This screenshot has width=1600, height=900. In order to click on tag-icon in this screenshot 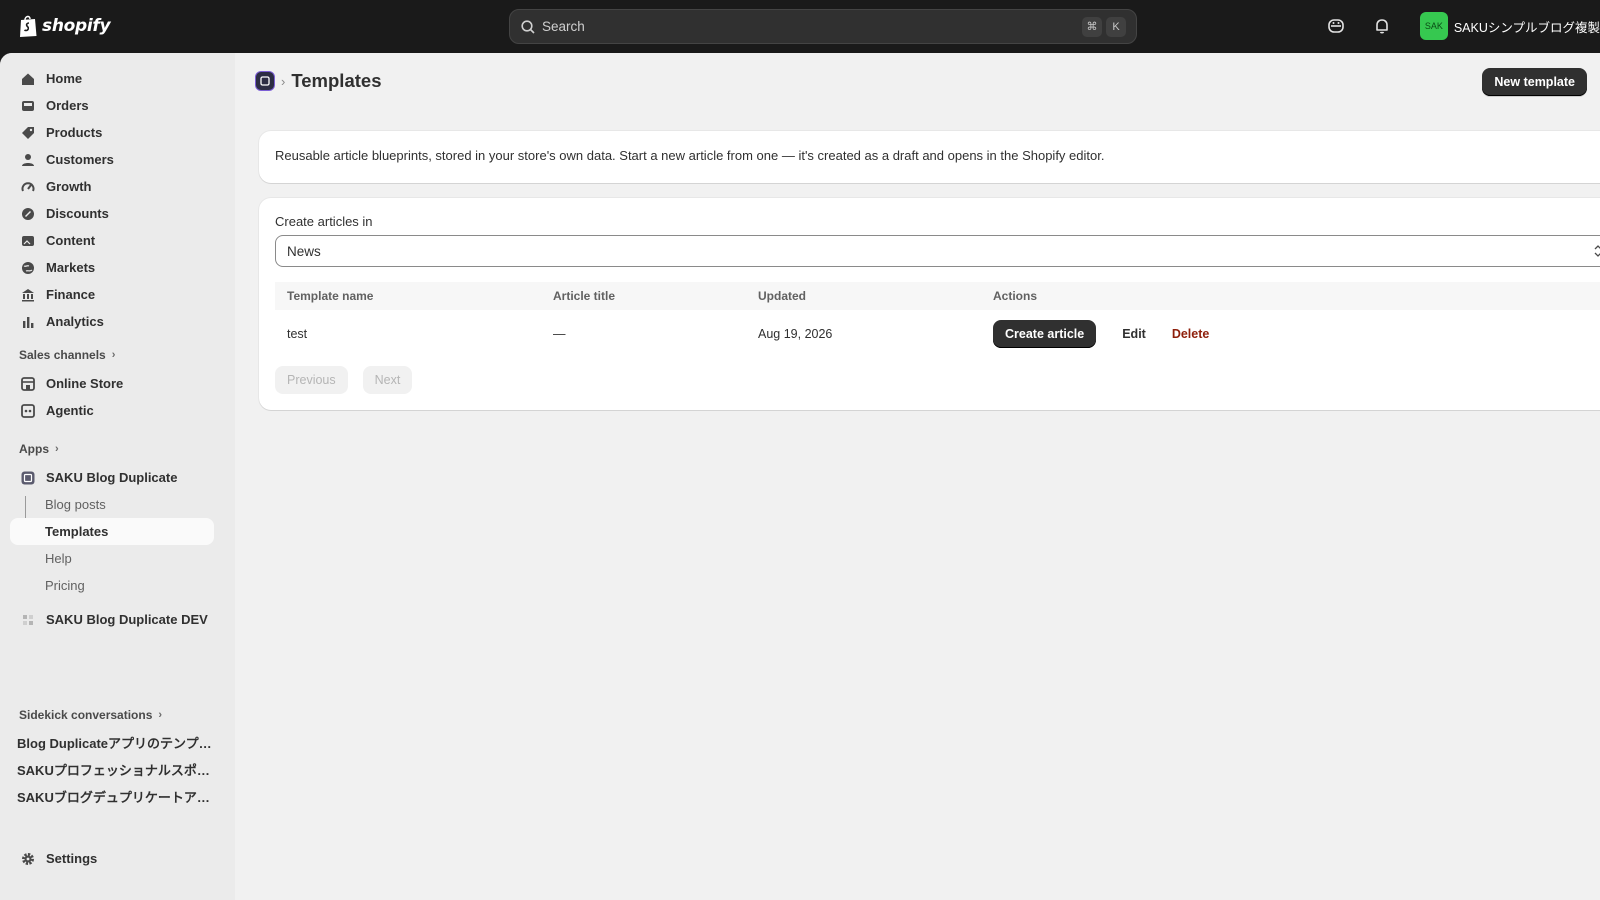, I will do `click(28, 133)`.